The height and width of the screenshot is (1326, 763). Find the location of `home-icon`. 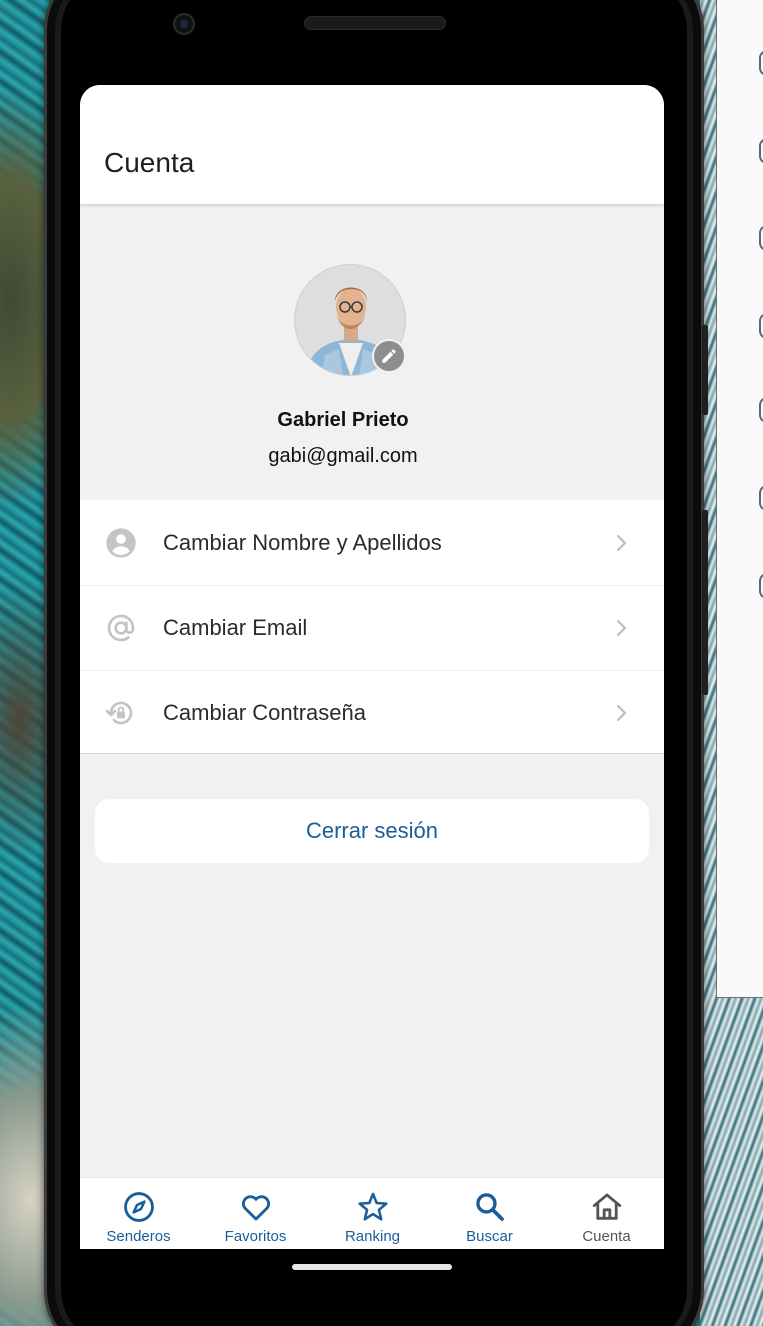

home-icon is located at coordinates (607, 1207).